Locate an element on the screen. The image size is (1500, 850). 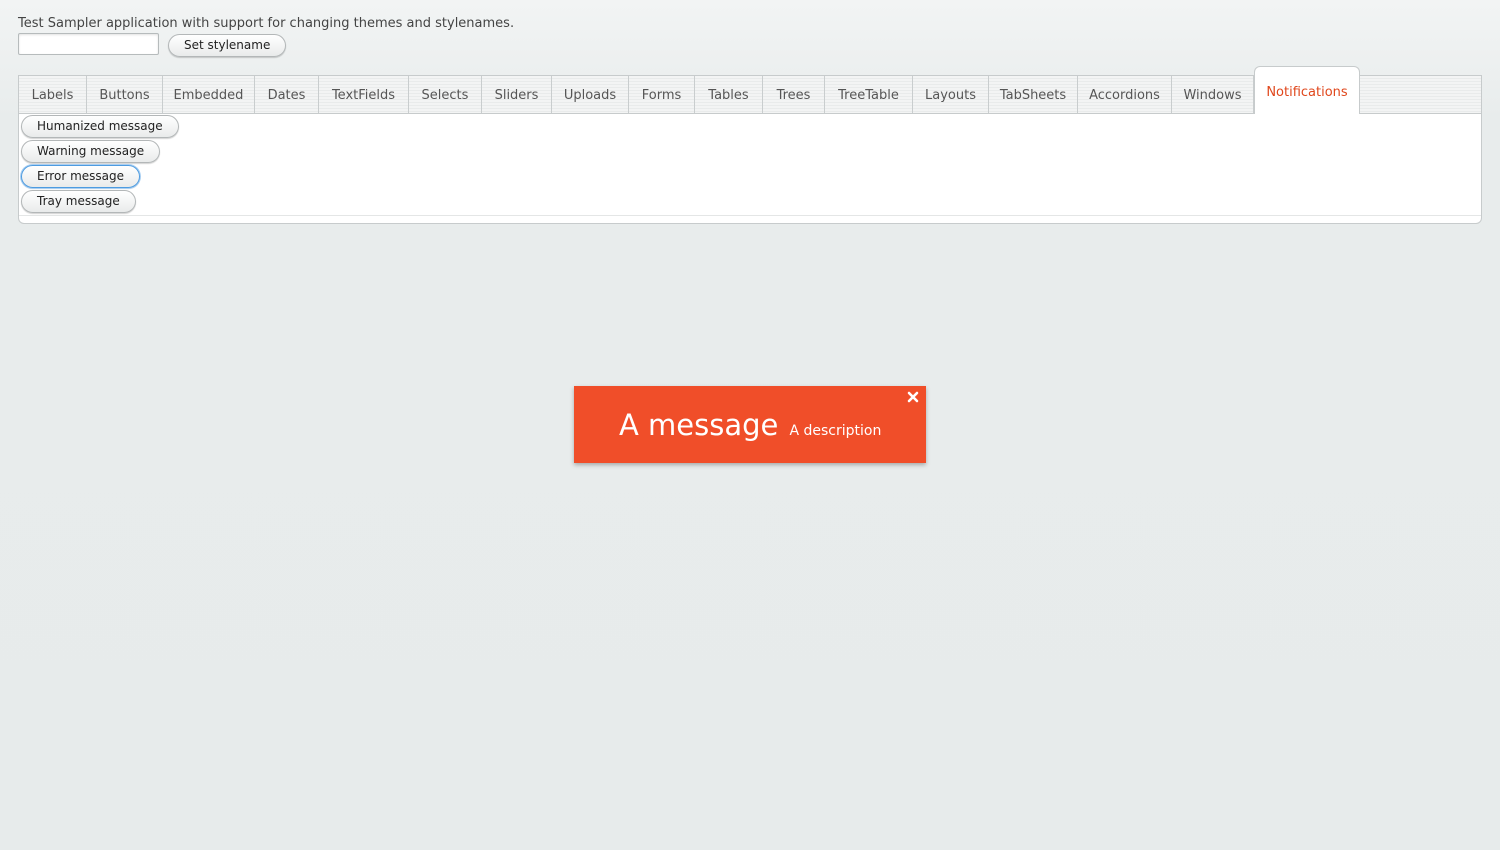
tab-tabsheets: TabSheets is located at coordinates (1033, 94).